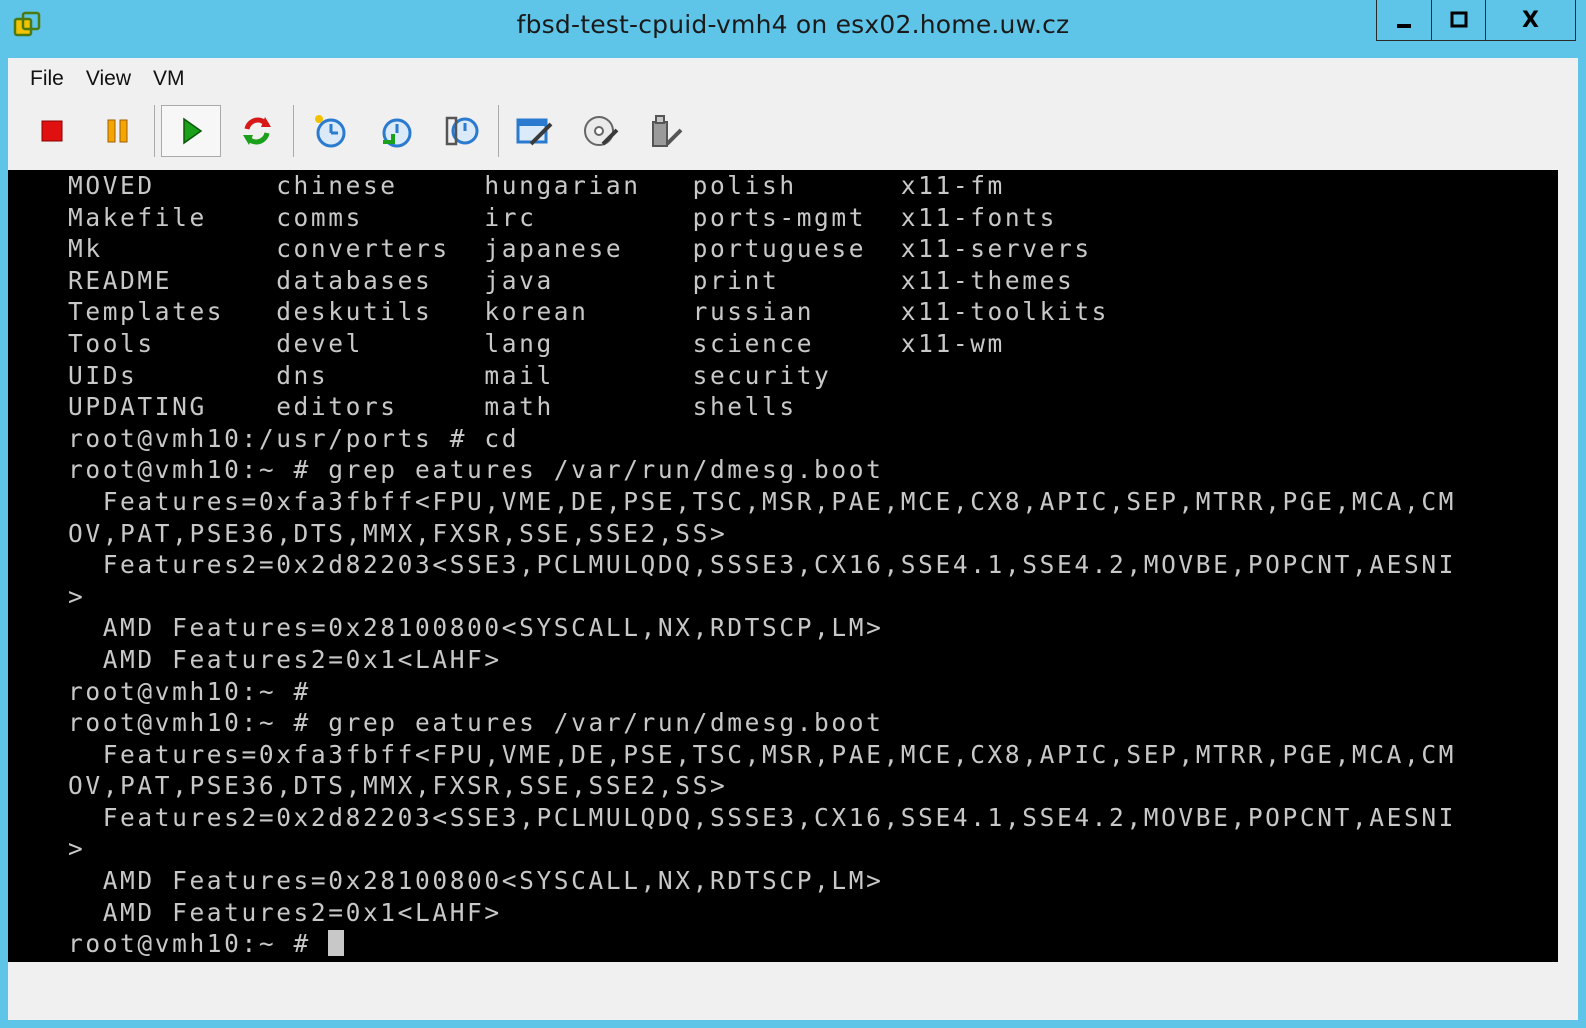 This screenshot has height=1028, width=1586. I want to click on window-controls: X, so click(1476, 20).